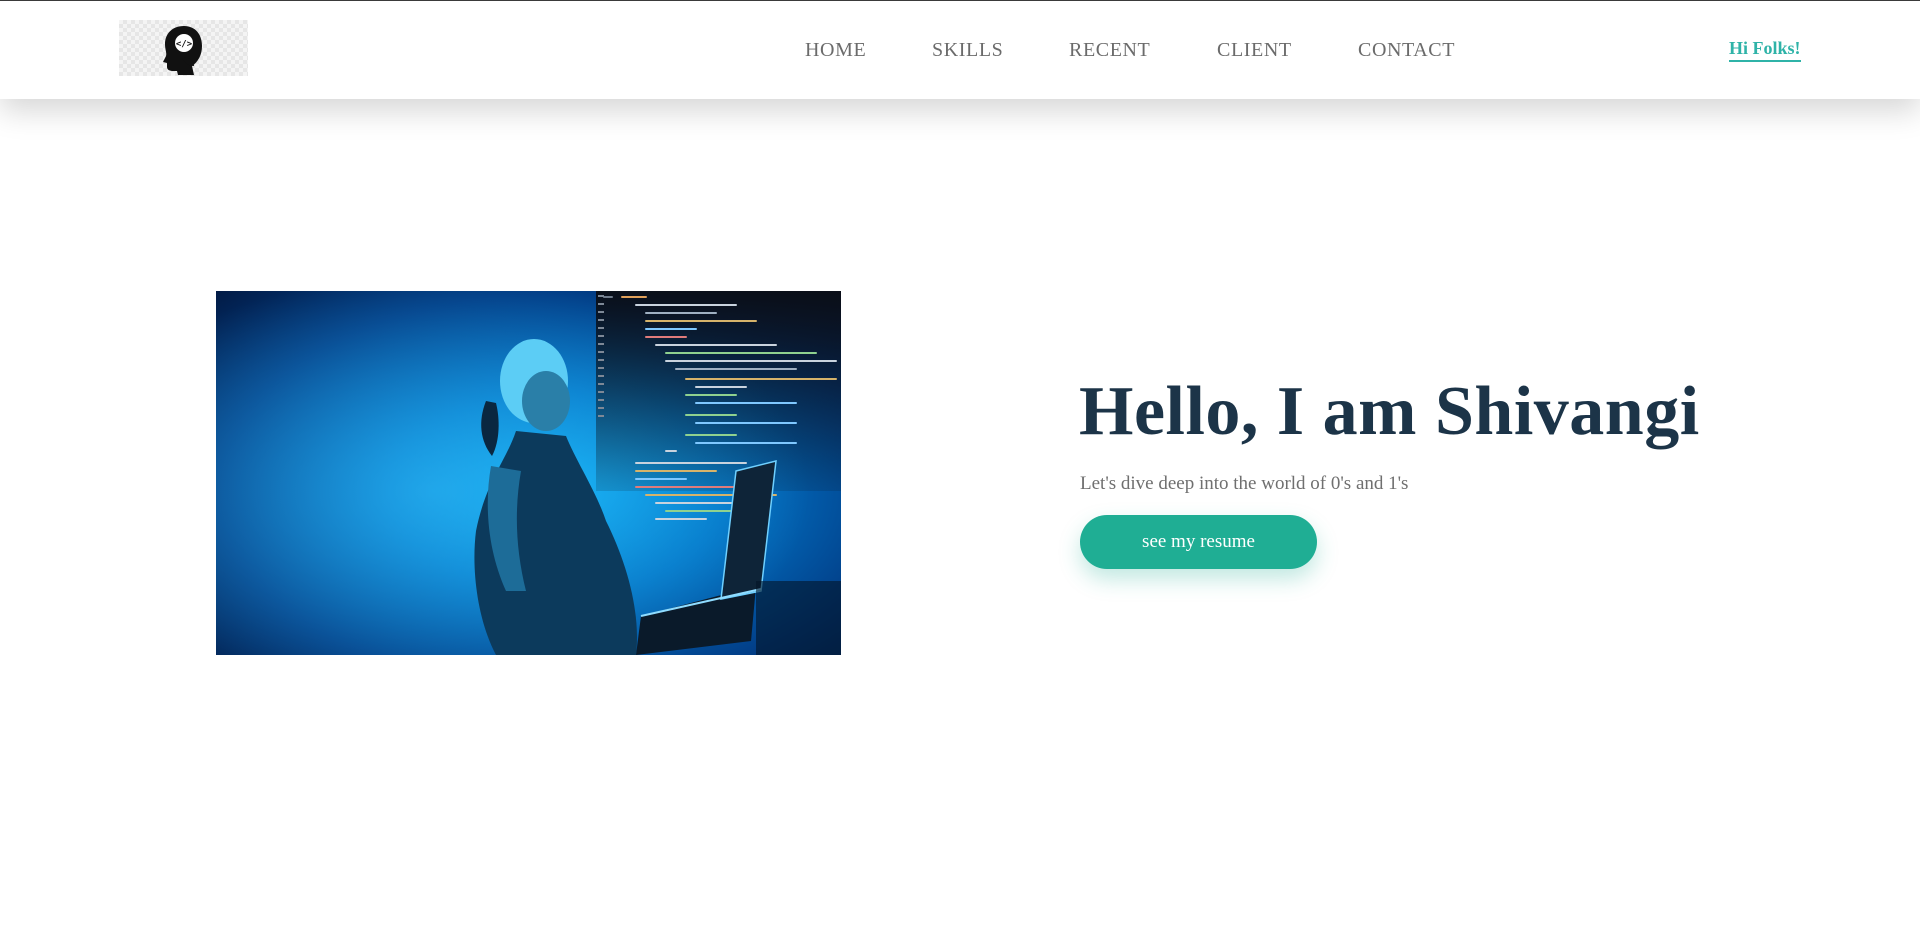 This screenshot has width=1920, height=940. I want to click on nav-skills: SKILLS, so click(967, 50).